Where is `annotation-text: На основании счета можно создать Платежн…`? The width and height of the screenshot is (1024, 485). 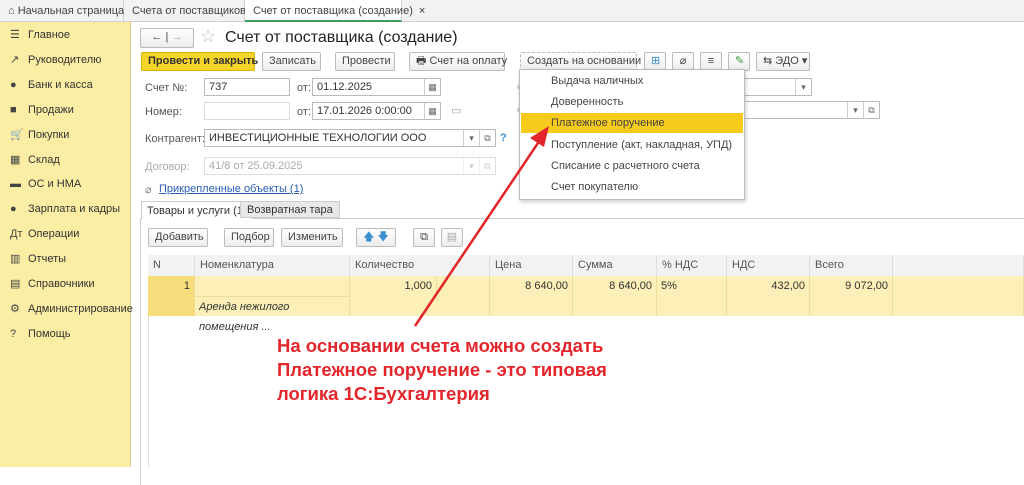 annotation-text: На основании счета можно создать Платежн… is located at coordinates (442, 369).